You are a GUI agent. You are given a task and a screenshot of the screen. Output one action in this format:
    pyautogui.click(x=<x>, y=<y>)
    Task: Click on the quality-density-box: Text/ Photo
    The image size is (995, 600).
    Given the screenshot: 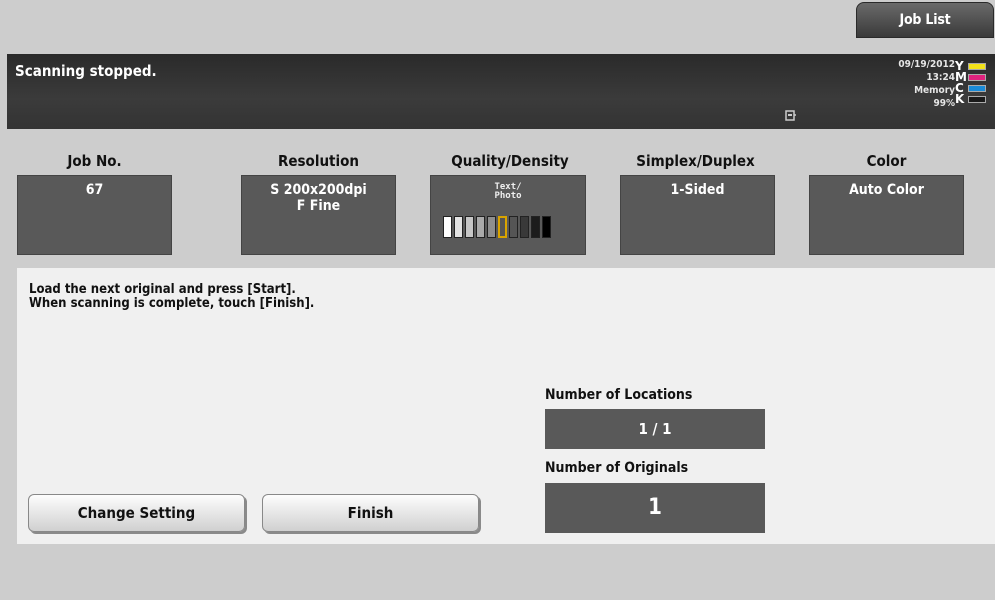 What is the action you would take?
    pyautogui.click(x=508, y=215)
    